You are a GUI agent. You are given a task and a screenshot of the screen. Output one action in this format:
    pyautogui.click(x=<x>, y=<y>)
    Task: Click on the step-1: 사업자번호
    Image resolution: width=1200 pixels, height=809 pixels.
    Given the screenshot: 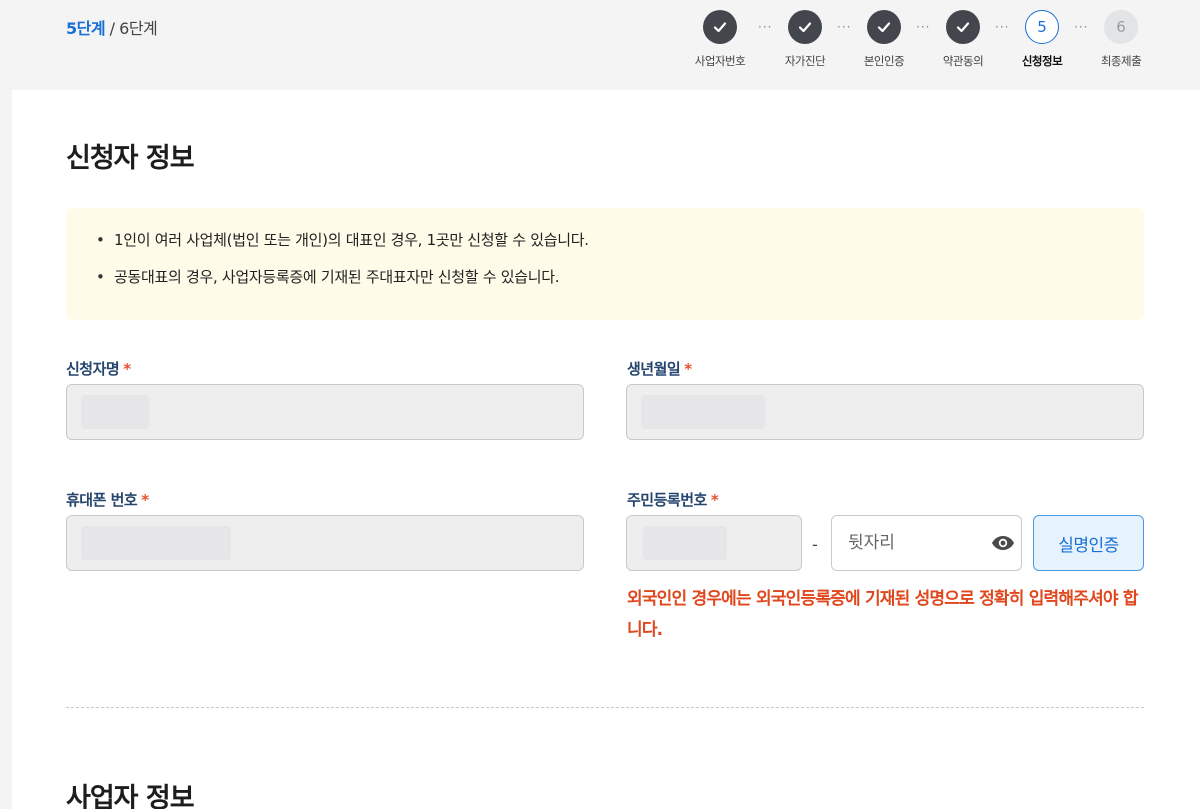 What is the action you would take?
    pyautogui.click(x=720, y=39)
    